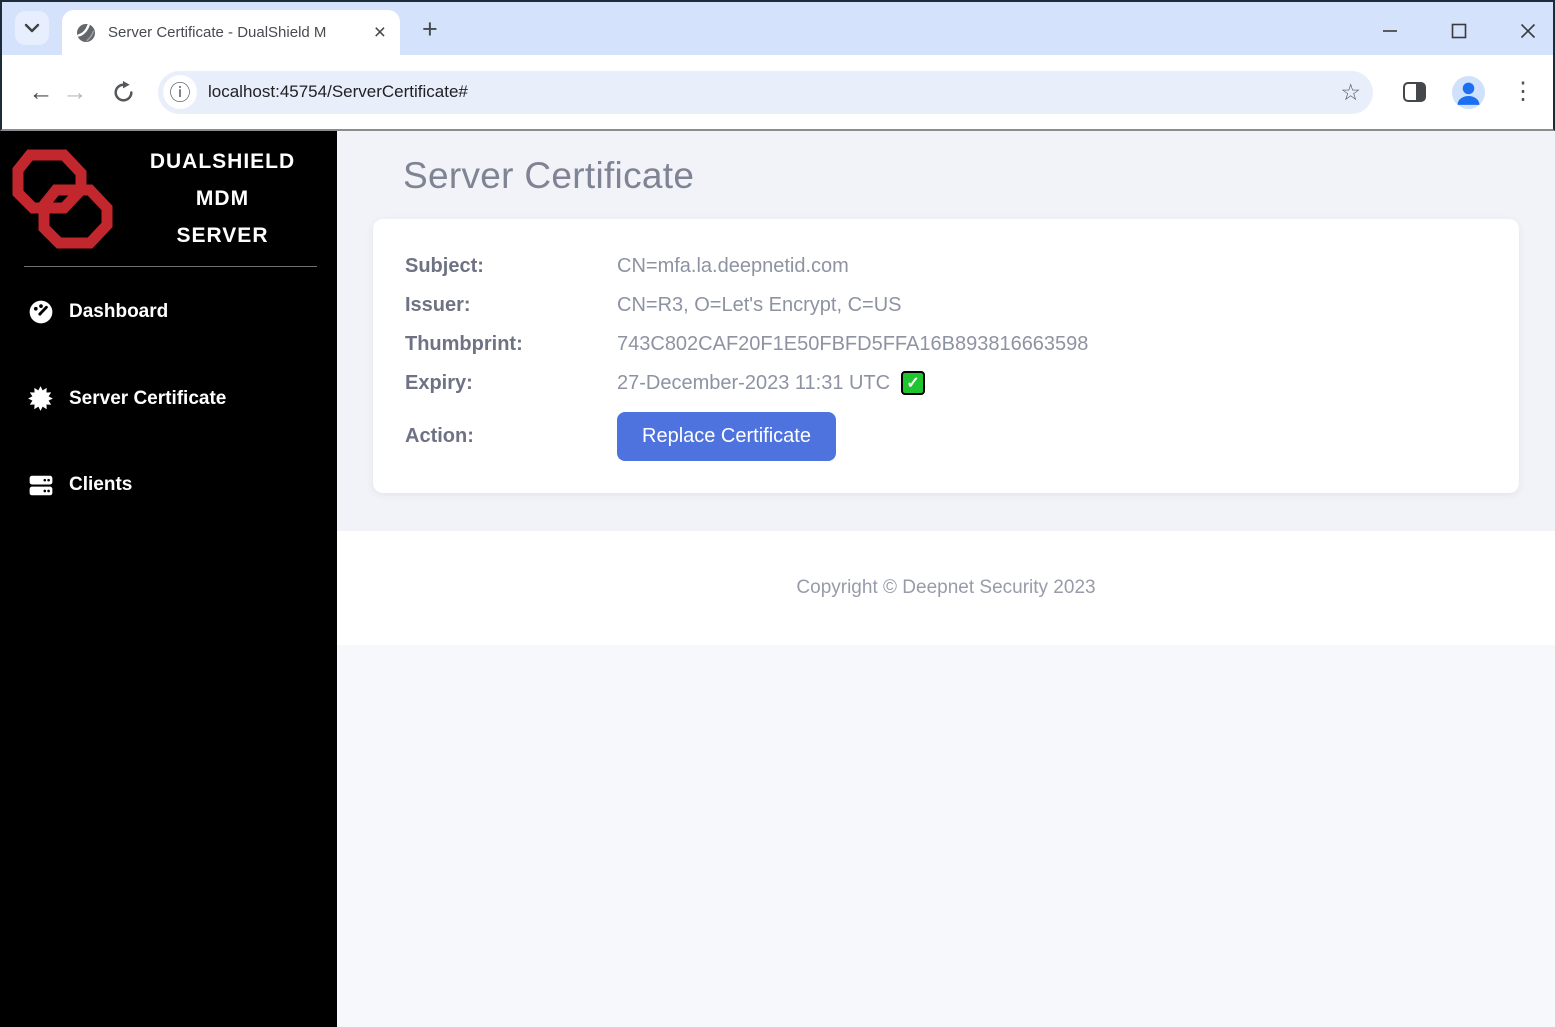  I want to click on window-controls, so click(1459, 31).